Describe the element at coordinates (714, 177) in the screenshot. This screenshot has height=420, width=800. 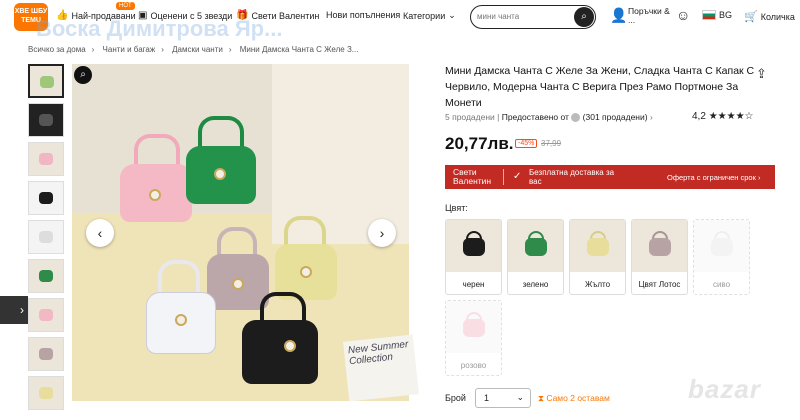
I see `limited-offer-label: Оферта с ограничен срок ›` at that location.